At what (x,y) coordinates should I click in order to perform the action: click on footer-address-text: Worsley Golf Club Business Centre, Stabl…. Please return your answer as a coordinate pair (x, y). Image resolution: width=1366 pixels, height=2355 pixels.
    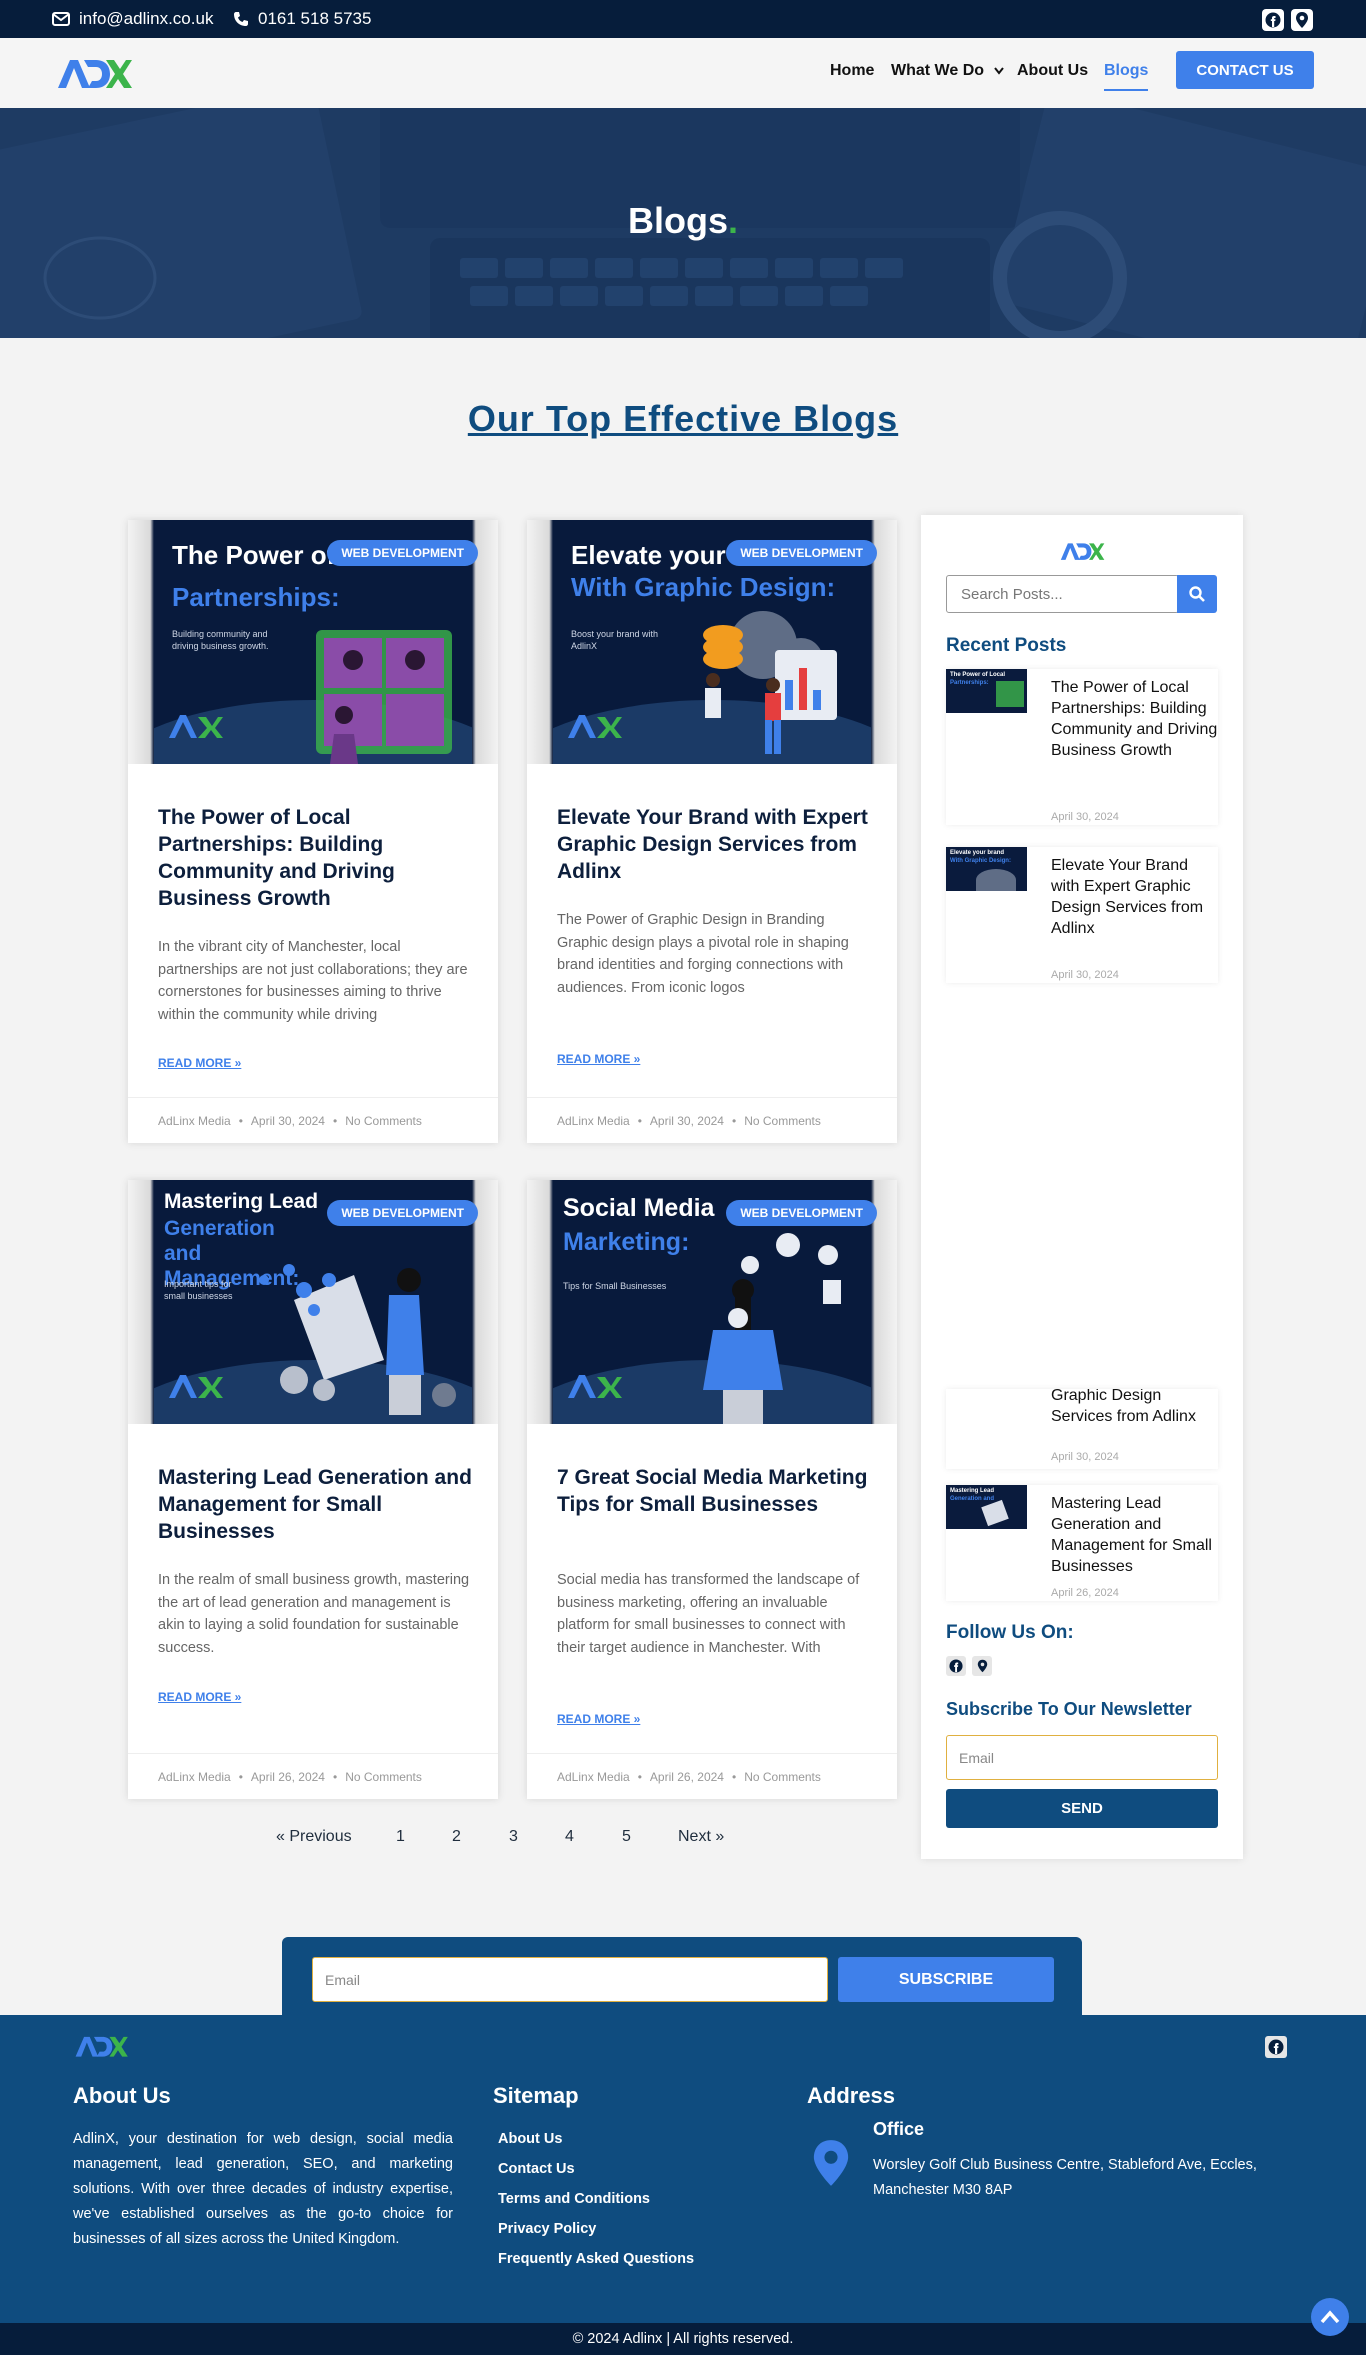
    Looking at the image, I should click on (1065, 2177).